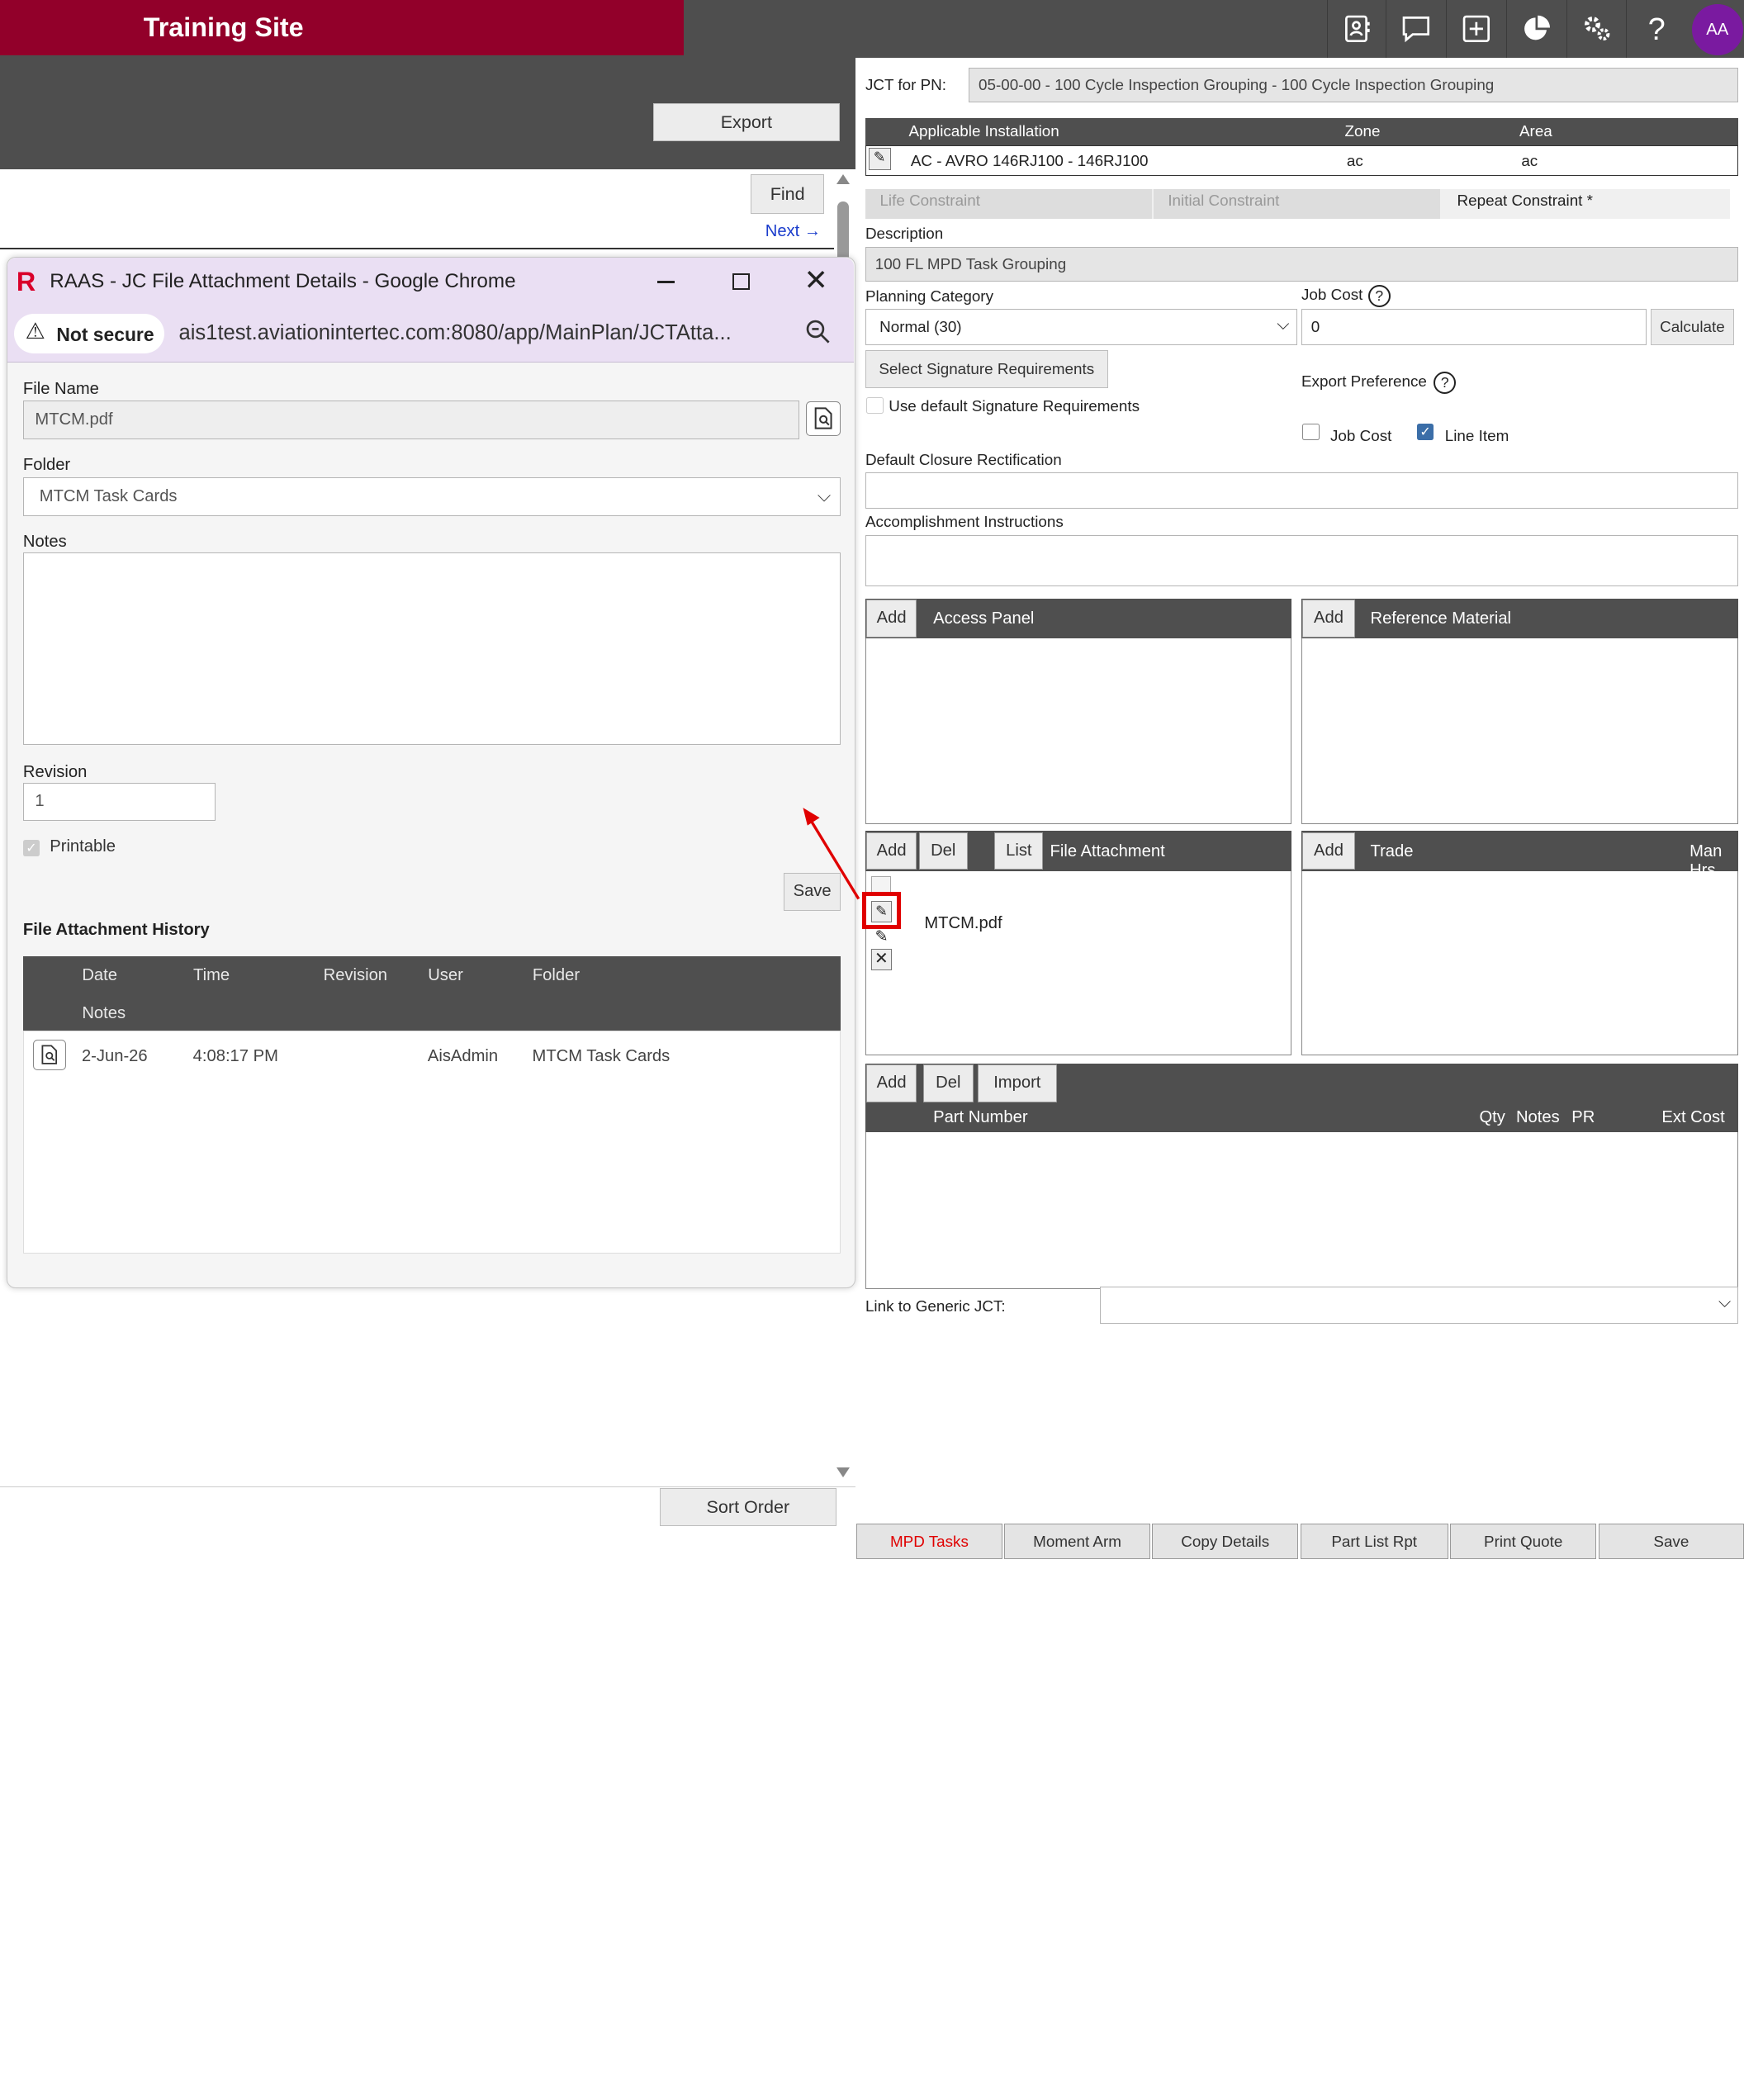 The height and width of the screenshot is (2100, 1744). What do you see at coordinates (920, 327) in the screenshot?
I see `planning-value: Normal (30)` at bounding box center [920, 327].